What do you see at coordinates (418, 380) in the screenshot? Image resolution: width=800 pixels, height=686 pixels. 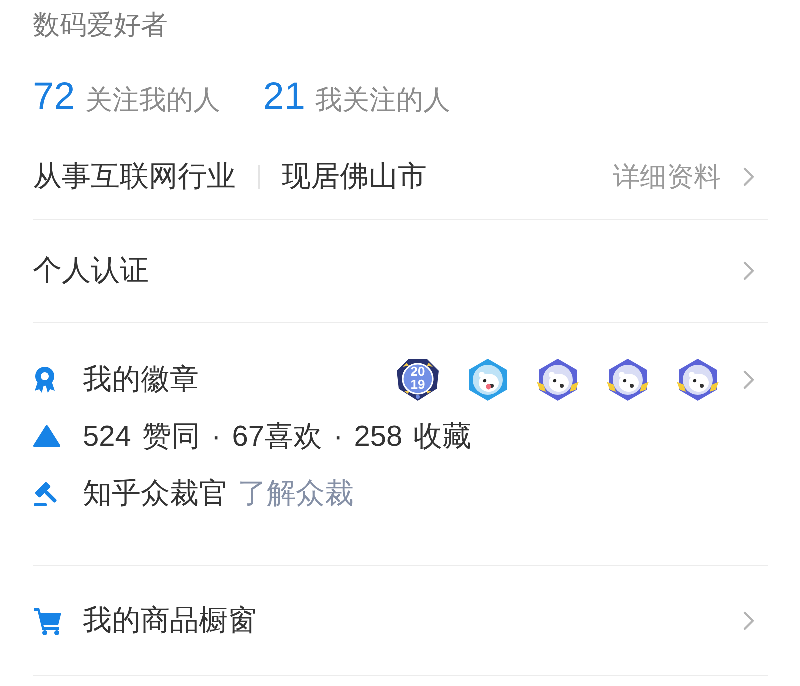 I see `year-badge: 2019` at bounding box center [418, 380].